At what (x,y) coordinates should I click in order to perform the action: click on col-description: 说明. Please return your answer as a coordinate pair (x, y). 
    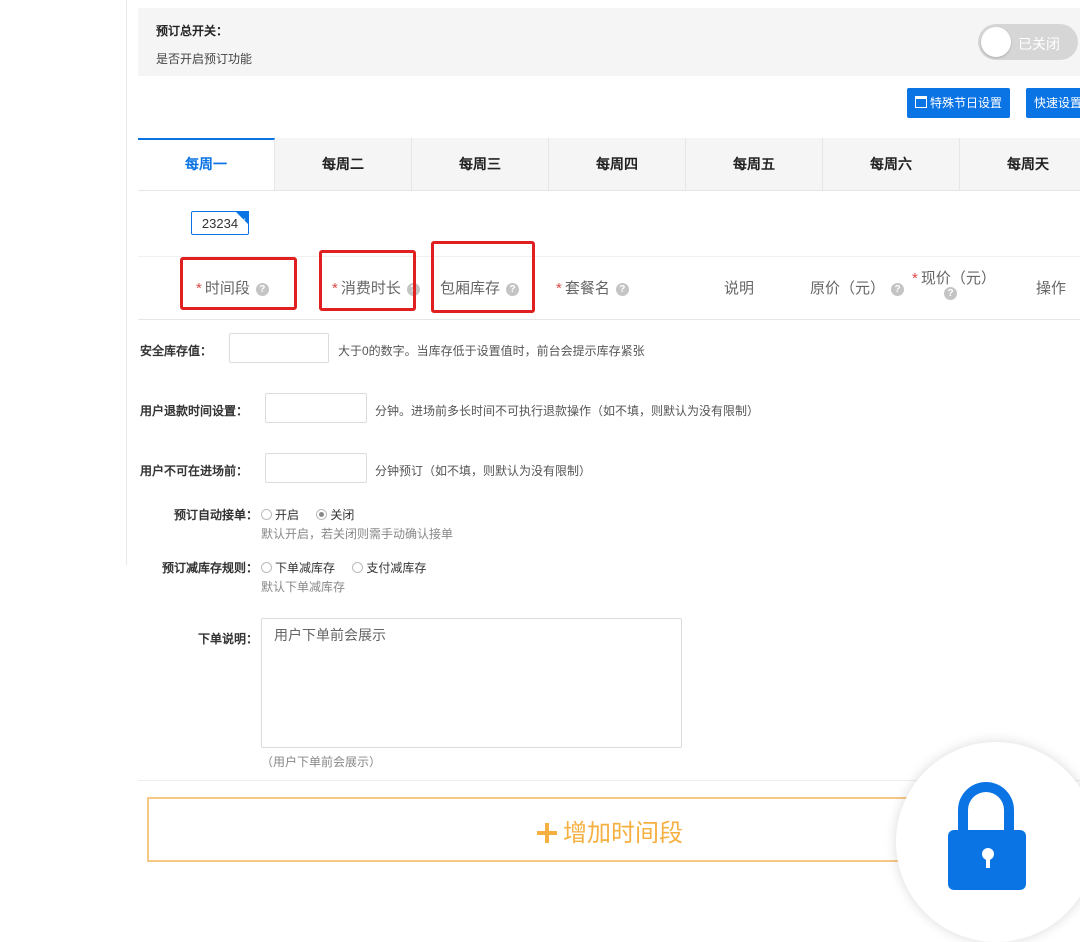
    Looking at the image, I should click on (739, 288).